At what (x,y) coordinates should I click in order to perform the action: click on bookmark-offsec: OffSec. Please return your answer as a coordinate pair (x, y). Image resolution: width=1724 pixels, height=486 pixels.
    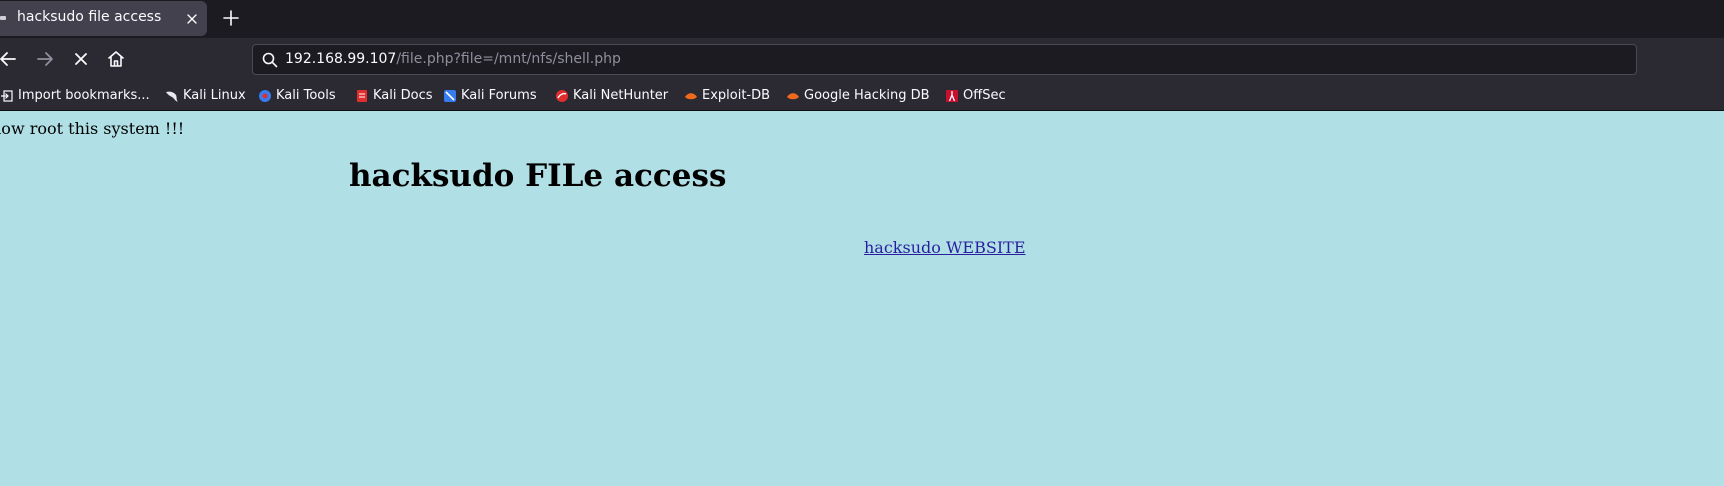
    Looking at the image, I should click on (975, 96).